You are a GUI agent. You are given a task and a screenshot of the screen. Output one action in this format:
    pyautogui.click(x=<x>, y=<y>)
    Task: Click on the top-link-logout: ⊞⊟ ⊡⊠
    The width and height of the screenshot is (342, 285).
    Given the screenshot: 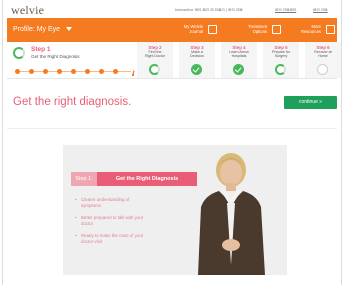 What is the action you would take?
    pyautogui.click(x=320, y=9)
    